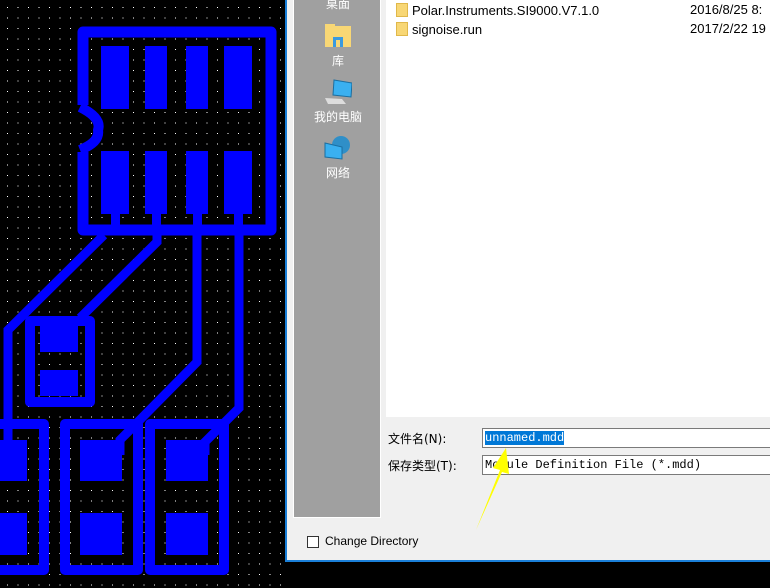 The height and width of the screenshot is (588, 770). I want to click on filename-label: 文件名(N):, so click(417, 439).